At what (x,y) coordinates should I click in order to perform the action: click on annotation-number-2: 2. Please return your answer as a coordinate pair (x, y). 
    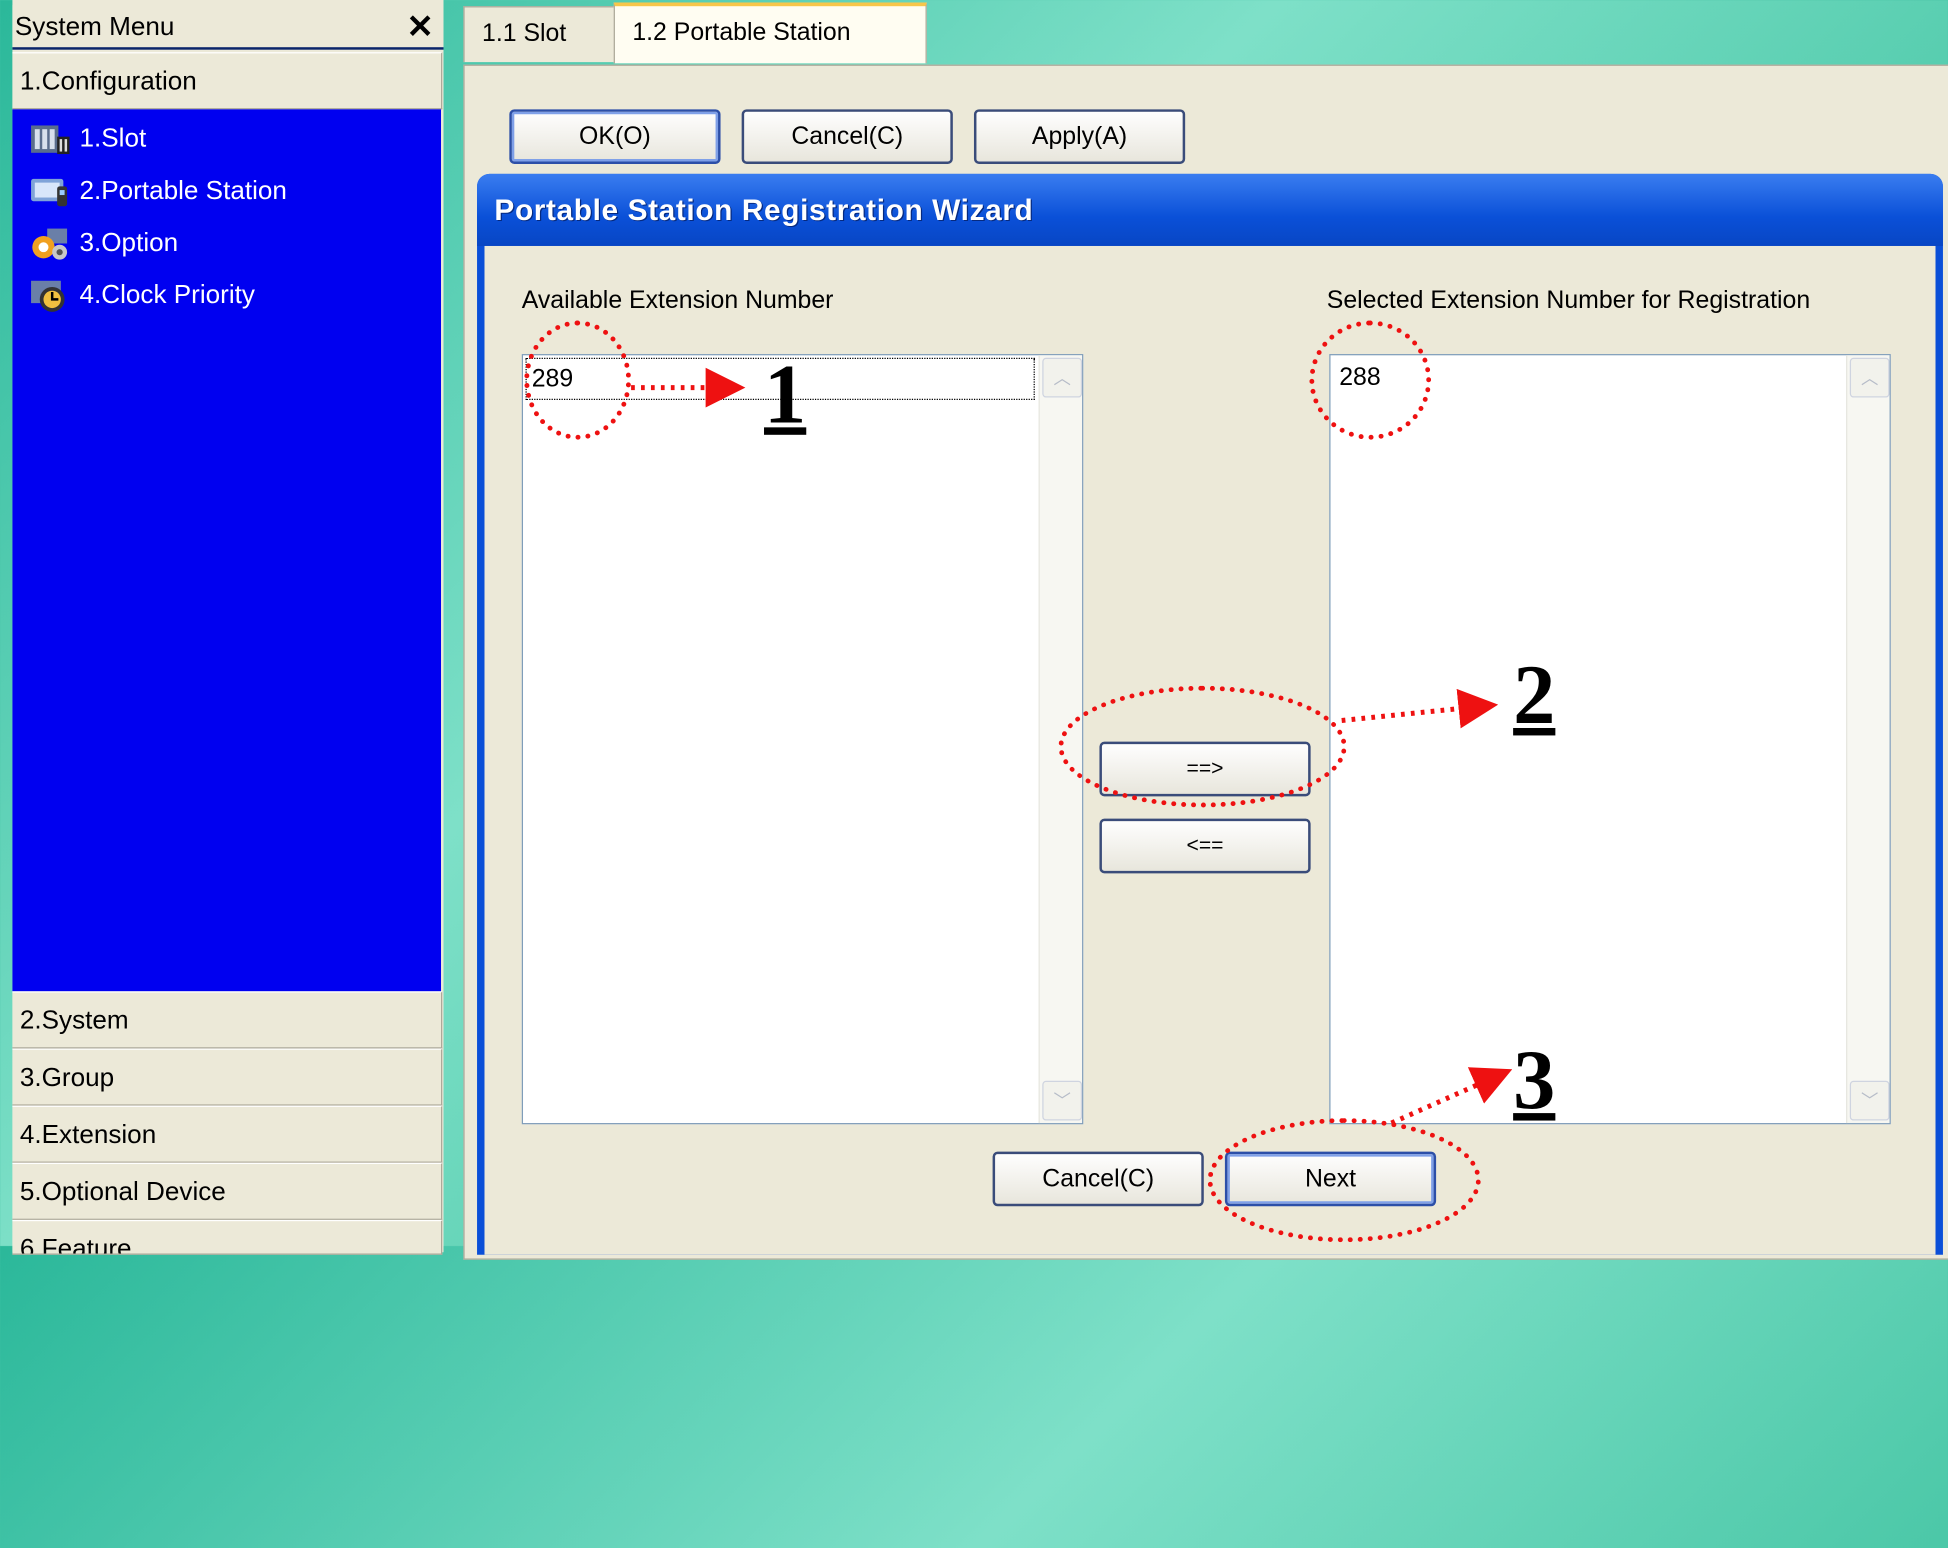
    Looking at the image, I should click on (1534, 694).